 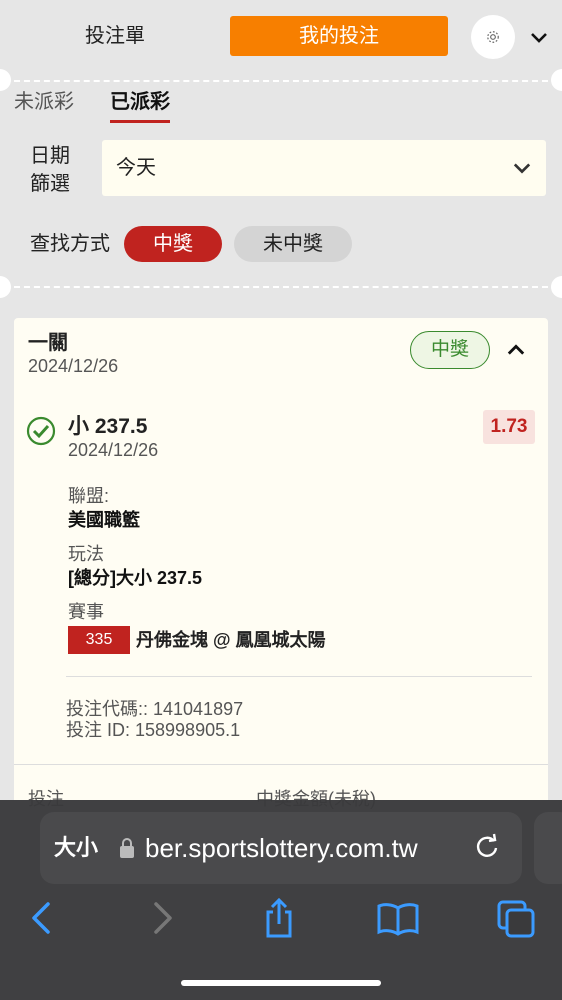 What do you see at coordinates (516, 918) in the screenshot?
I see `tabs-icon` at bounding box center [516, 918].